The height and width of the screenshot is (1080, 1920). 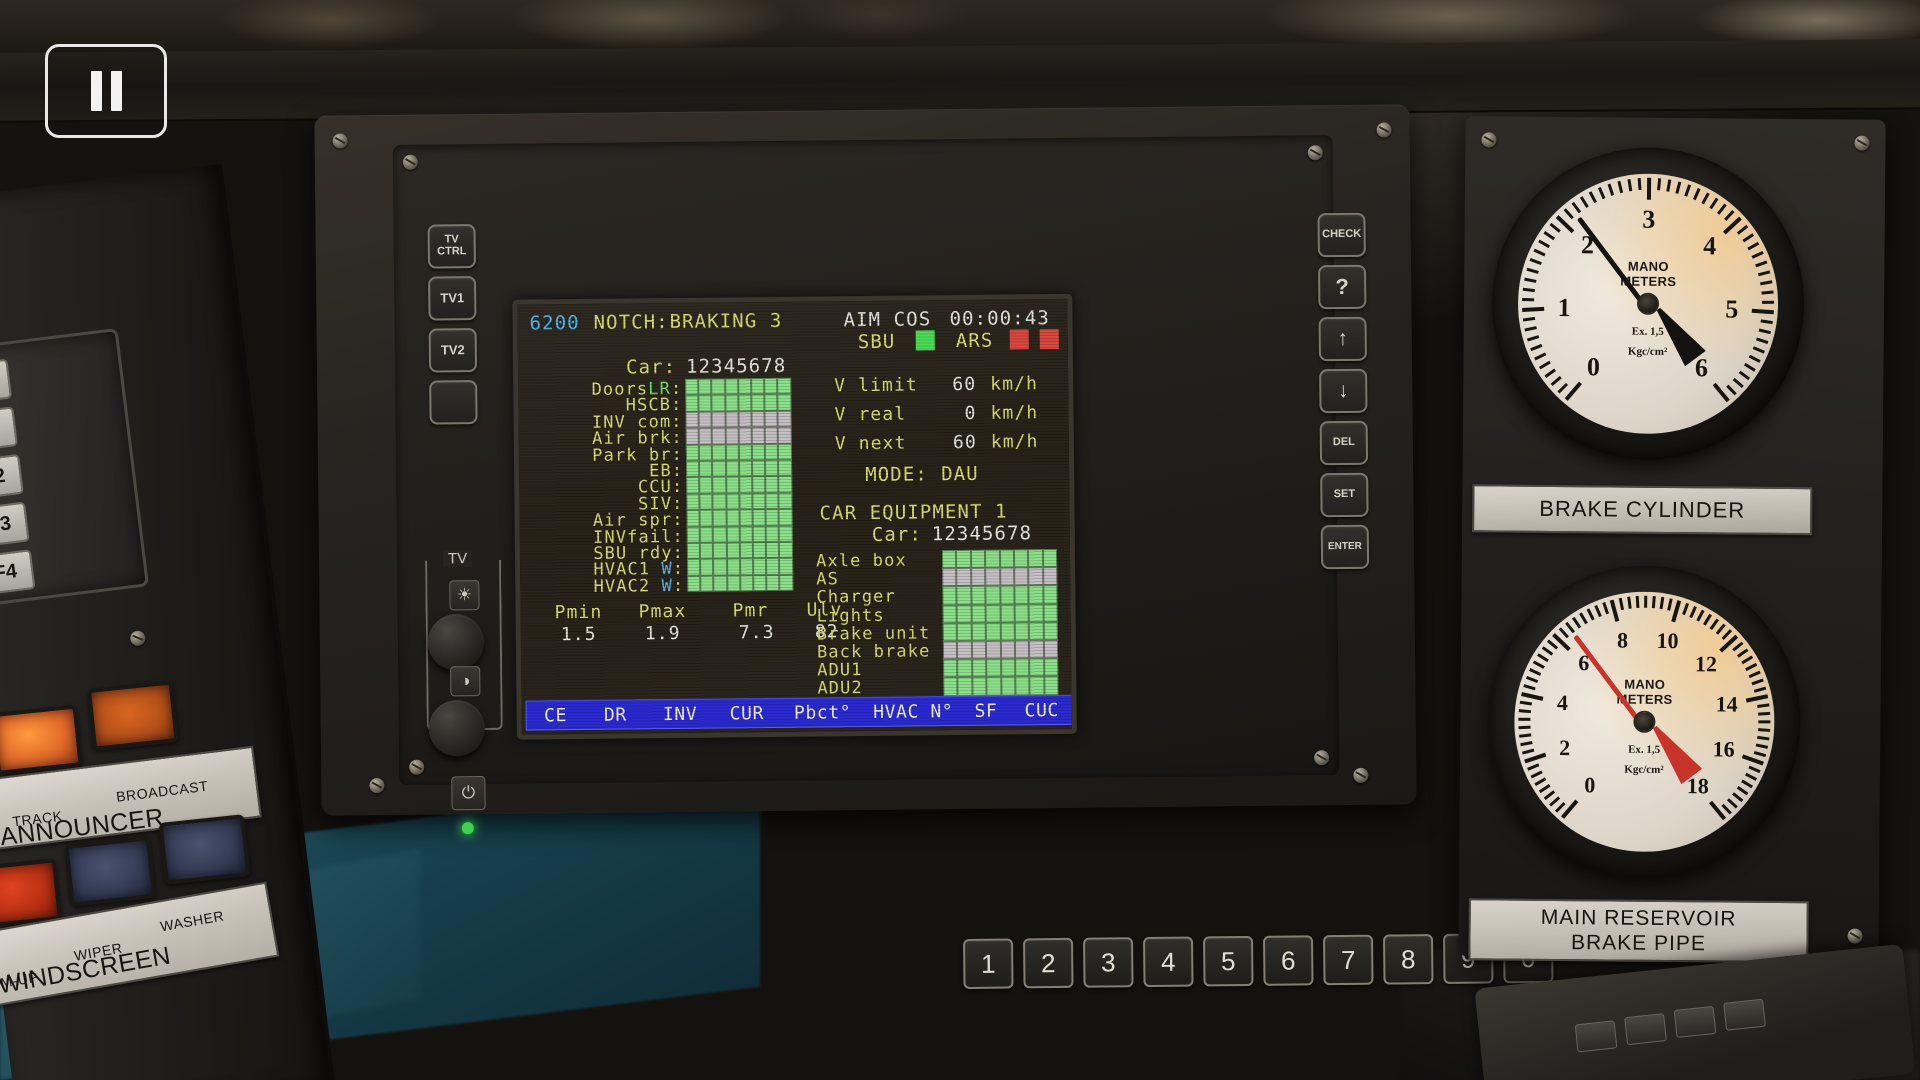 What do you see at coordinates (651, 367) in the screenshot?
I see `car-label: Car:` at bounding box center [651, 367].